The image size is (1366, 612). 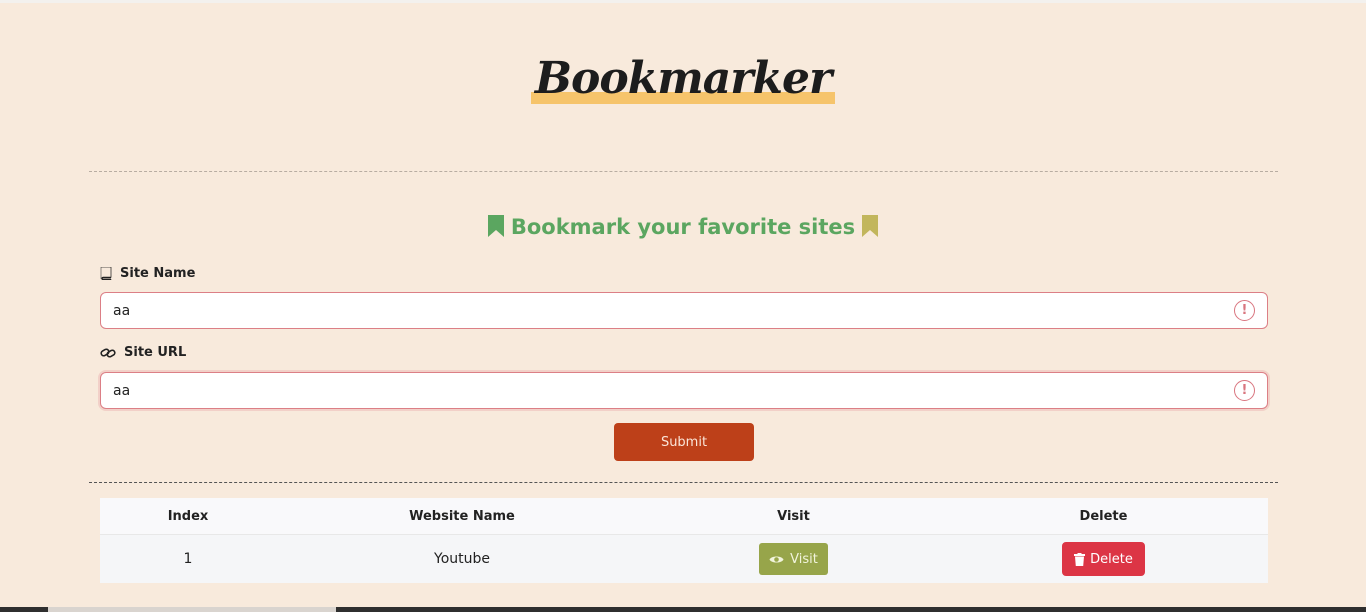 What do you see at coordinates (683, 171) in the screenshot?
I see `divider-top` at bounding box center [683, 171].